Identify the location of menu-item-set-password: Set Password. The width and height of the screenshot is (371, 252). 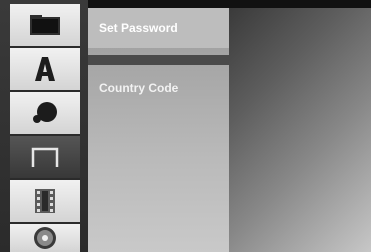
(158, 28).